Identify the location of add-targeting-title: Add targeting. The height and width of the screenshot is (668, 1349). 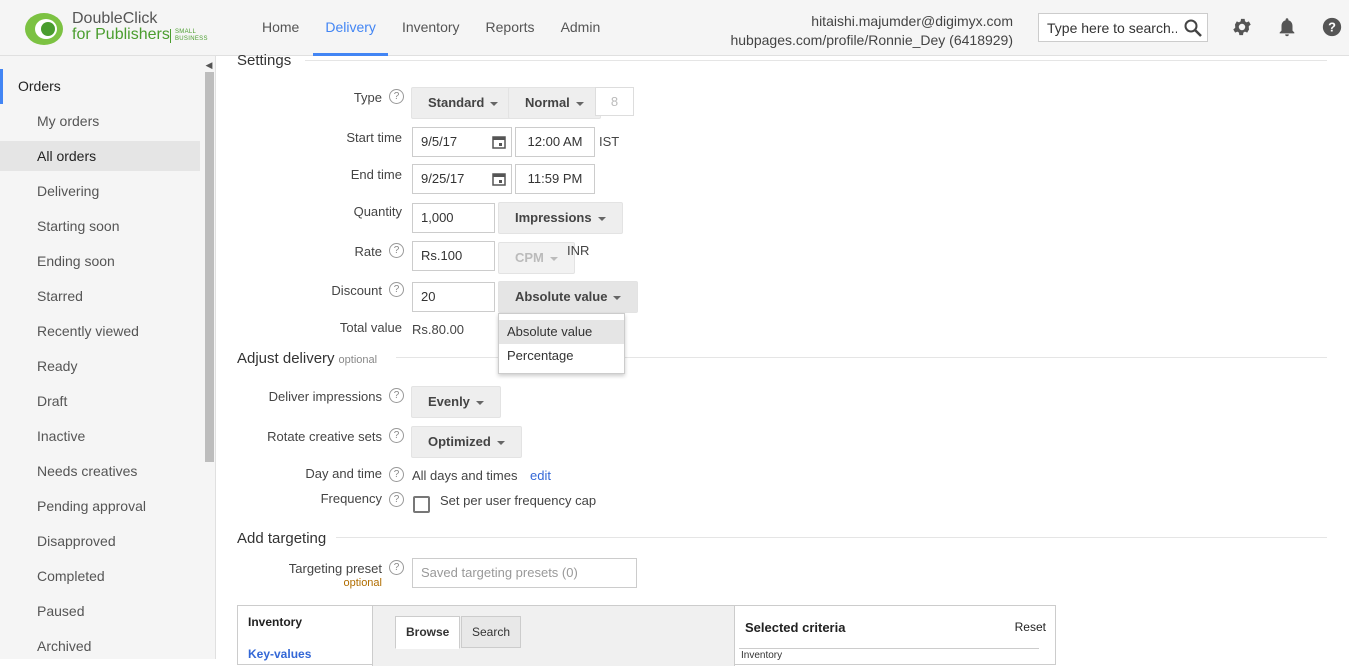
(282, 538).